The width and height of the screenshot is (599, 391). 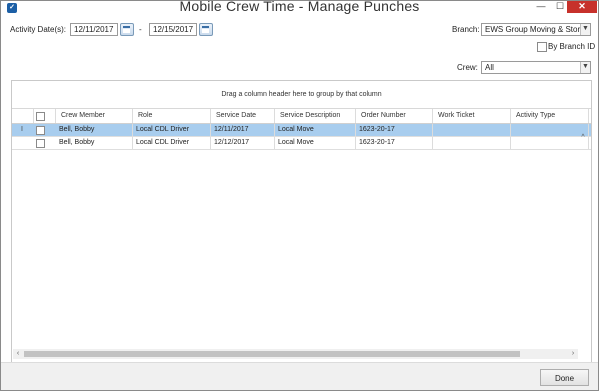 I want to click on column-header-activity-type: Activity Type, so click(x=550, y=116).